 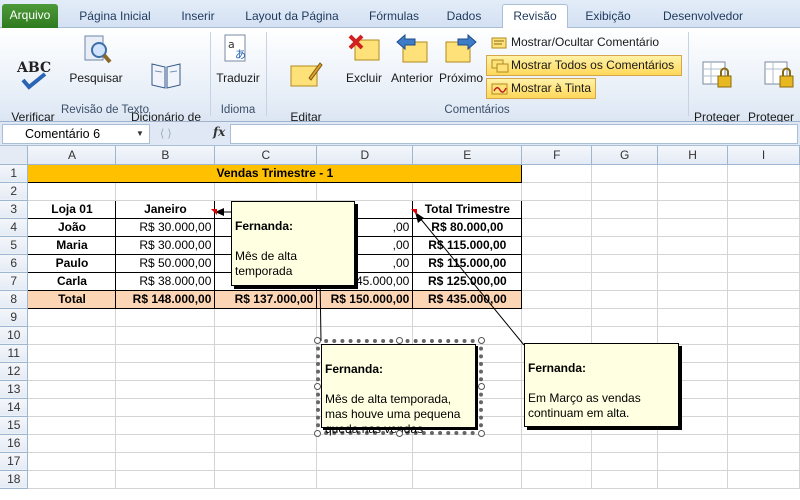 What do you see at coordinates (72, 263) in the screenshot?
I see `store-name-cell: Paulo` at bounding box center [72, 263].